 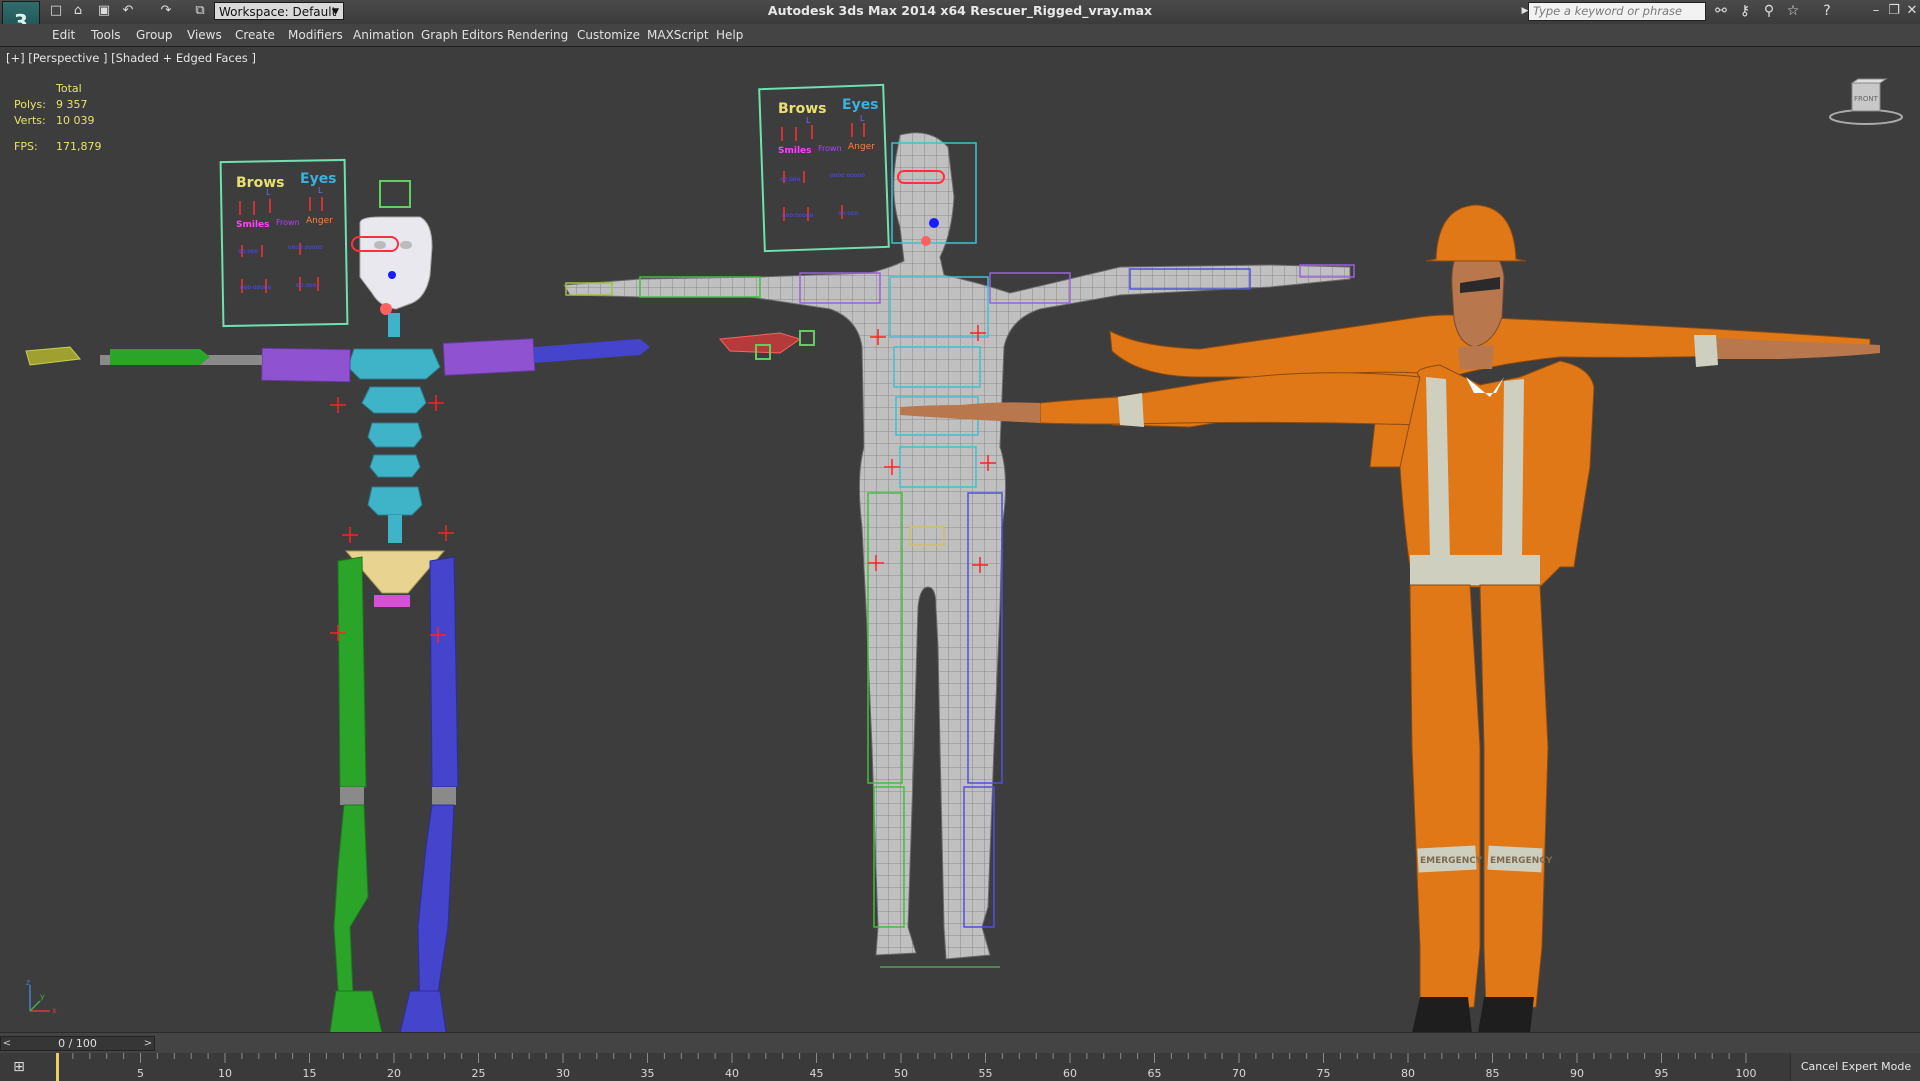 What do you see at coordinates (861, 147) in the screenshot?
I see `anger-label-2: Anger` at bounding box center [861, 147].